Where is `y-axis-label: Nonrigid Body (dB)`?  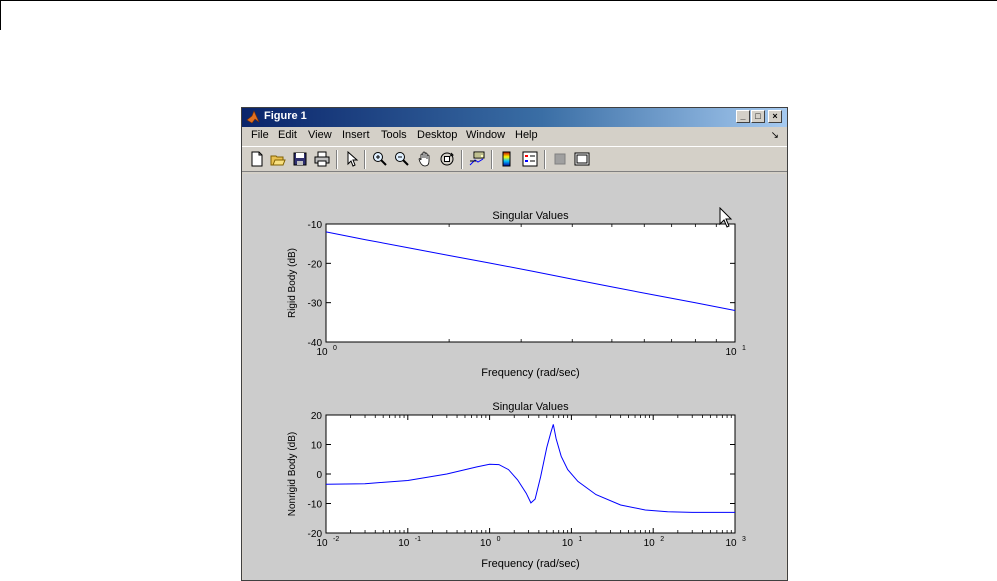 y-axis-label: Nonrigid Body (dB) is located at coordinates (292, 474).